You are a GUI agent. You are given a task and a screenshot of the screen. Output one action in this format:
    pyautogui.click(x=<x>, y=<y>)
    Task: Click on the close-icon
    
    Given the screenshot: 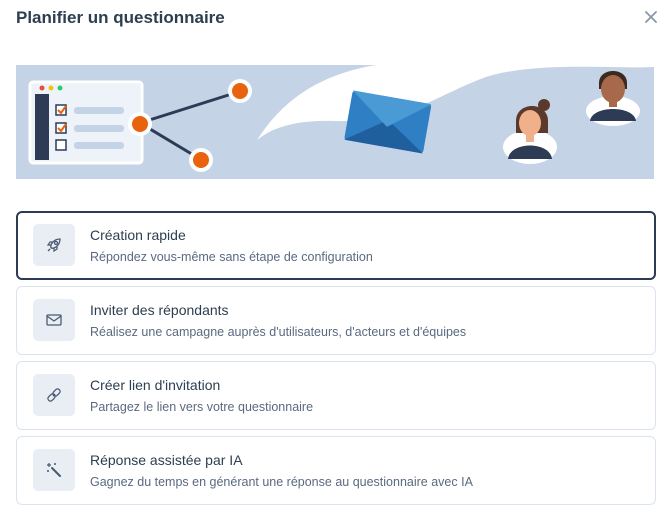 What is the action you would take?
    pyautogui.click(x=651, y=17)
    